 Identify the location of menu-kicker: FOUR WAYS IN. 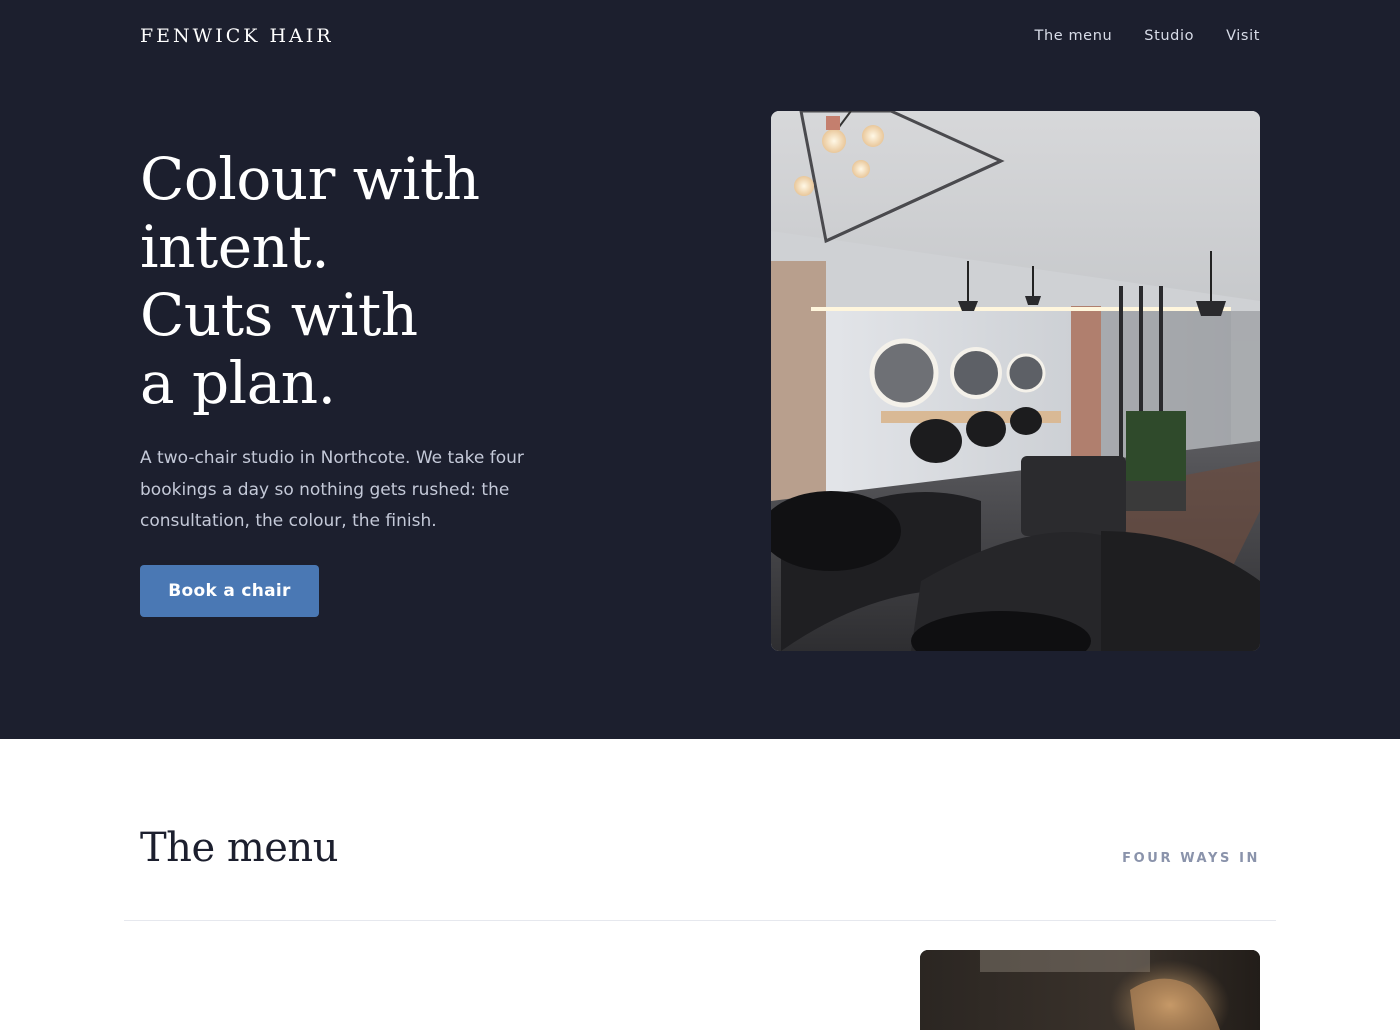
(1191, 858).